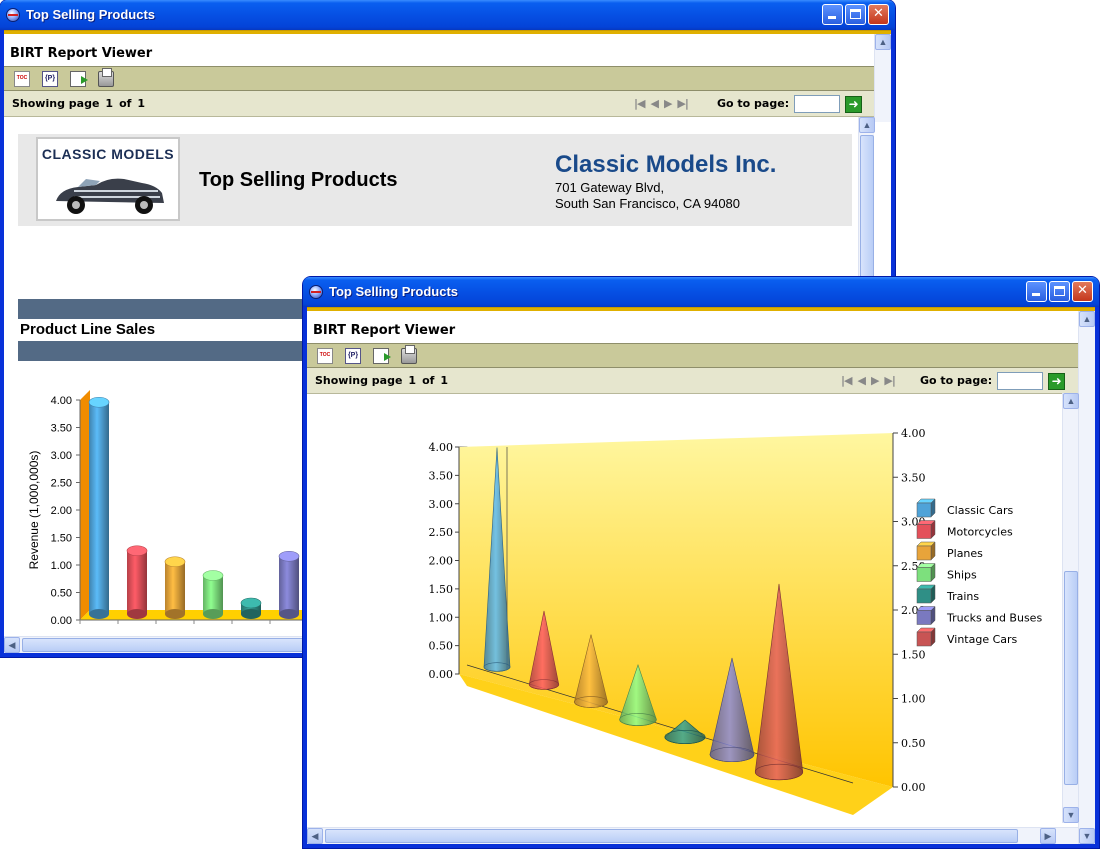 Image resolution: width=1101 pixels, height=851 pixels. Describe the element at coordinates (441, 447) in the screenshot. I see `chart2-left-tick-label: 4.00` at that location.